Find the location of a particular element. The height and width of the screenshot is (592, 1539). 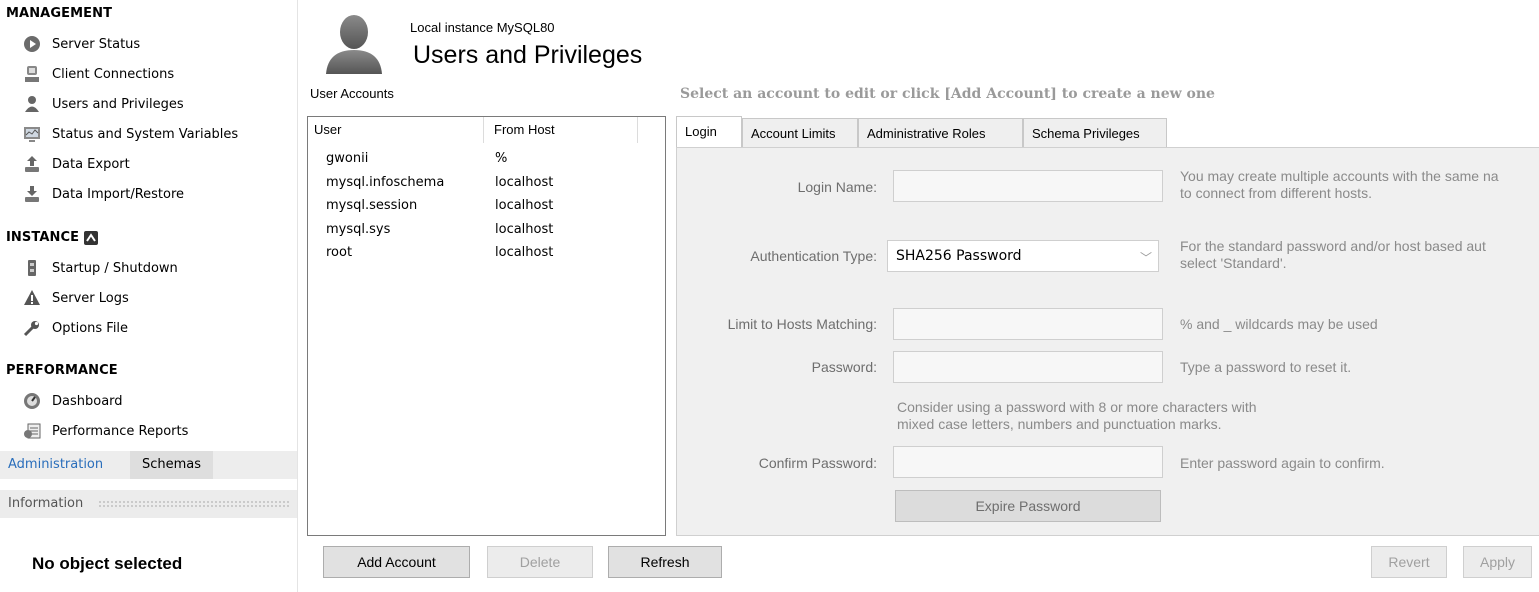

wrench-icon is located at coordinates (32, 328).